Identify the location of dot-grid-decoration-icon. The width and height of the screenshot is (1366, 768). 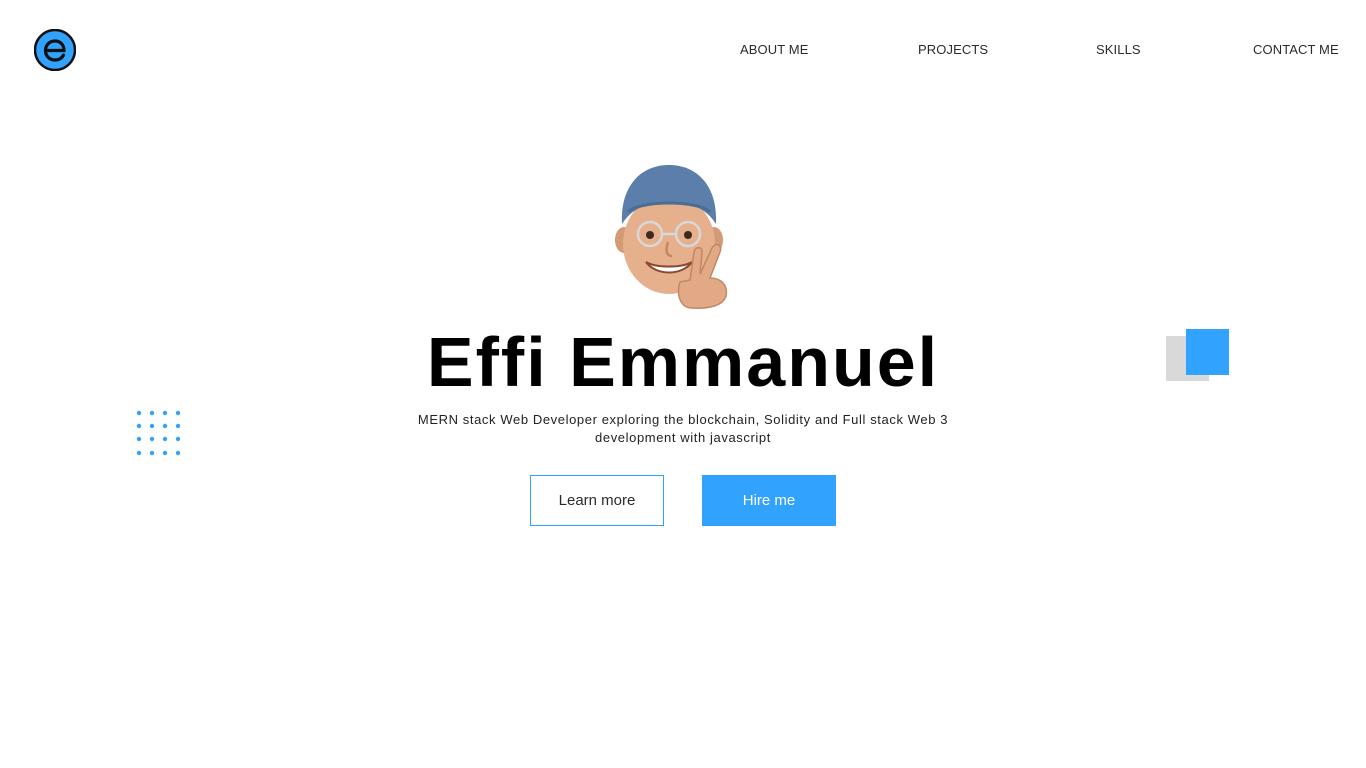
(158, 433).